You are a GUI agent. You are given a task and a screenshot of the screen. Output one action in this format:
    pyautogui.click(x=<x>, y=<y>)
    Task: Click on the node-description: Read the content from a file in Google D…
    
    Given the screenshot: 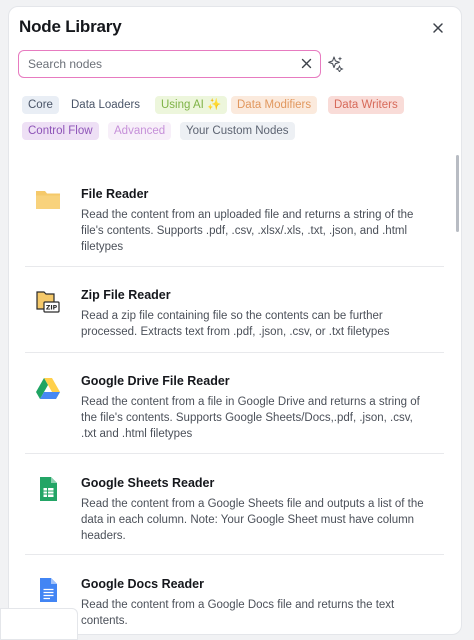 What is the action you would take?
    pyautogui.click(x=250, y=418)
    